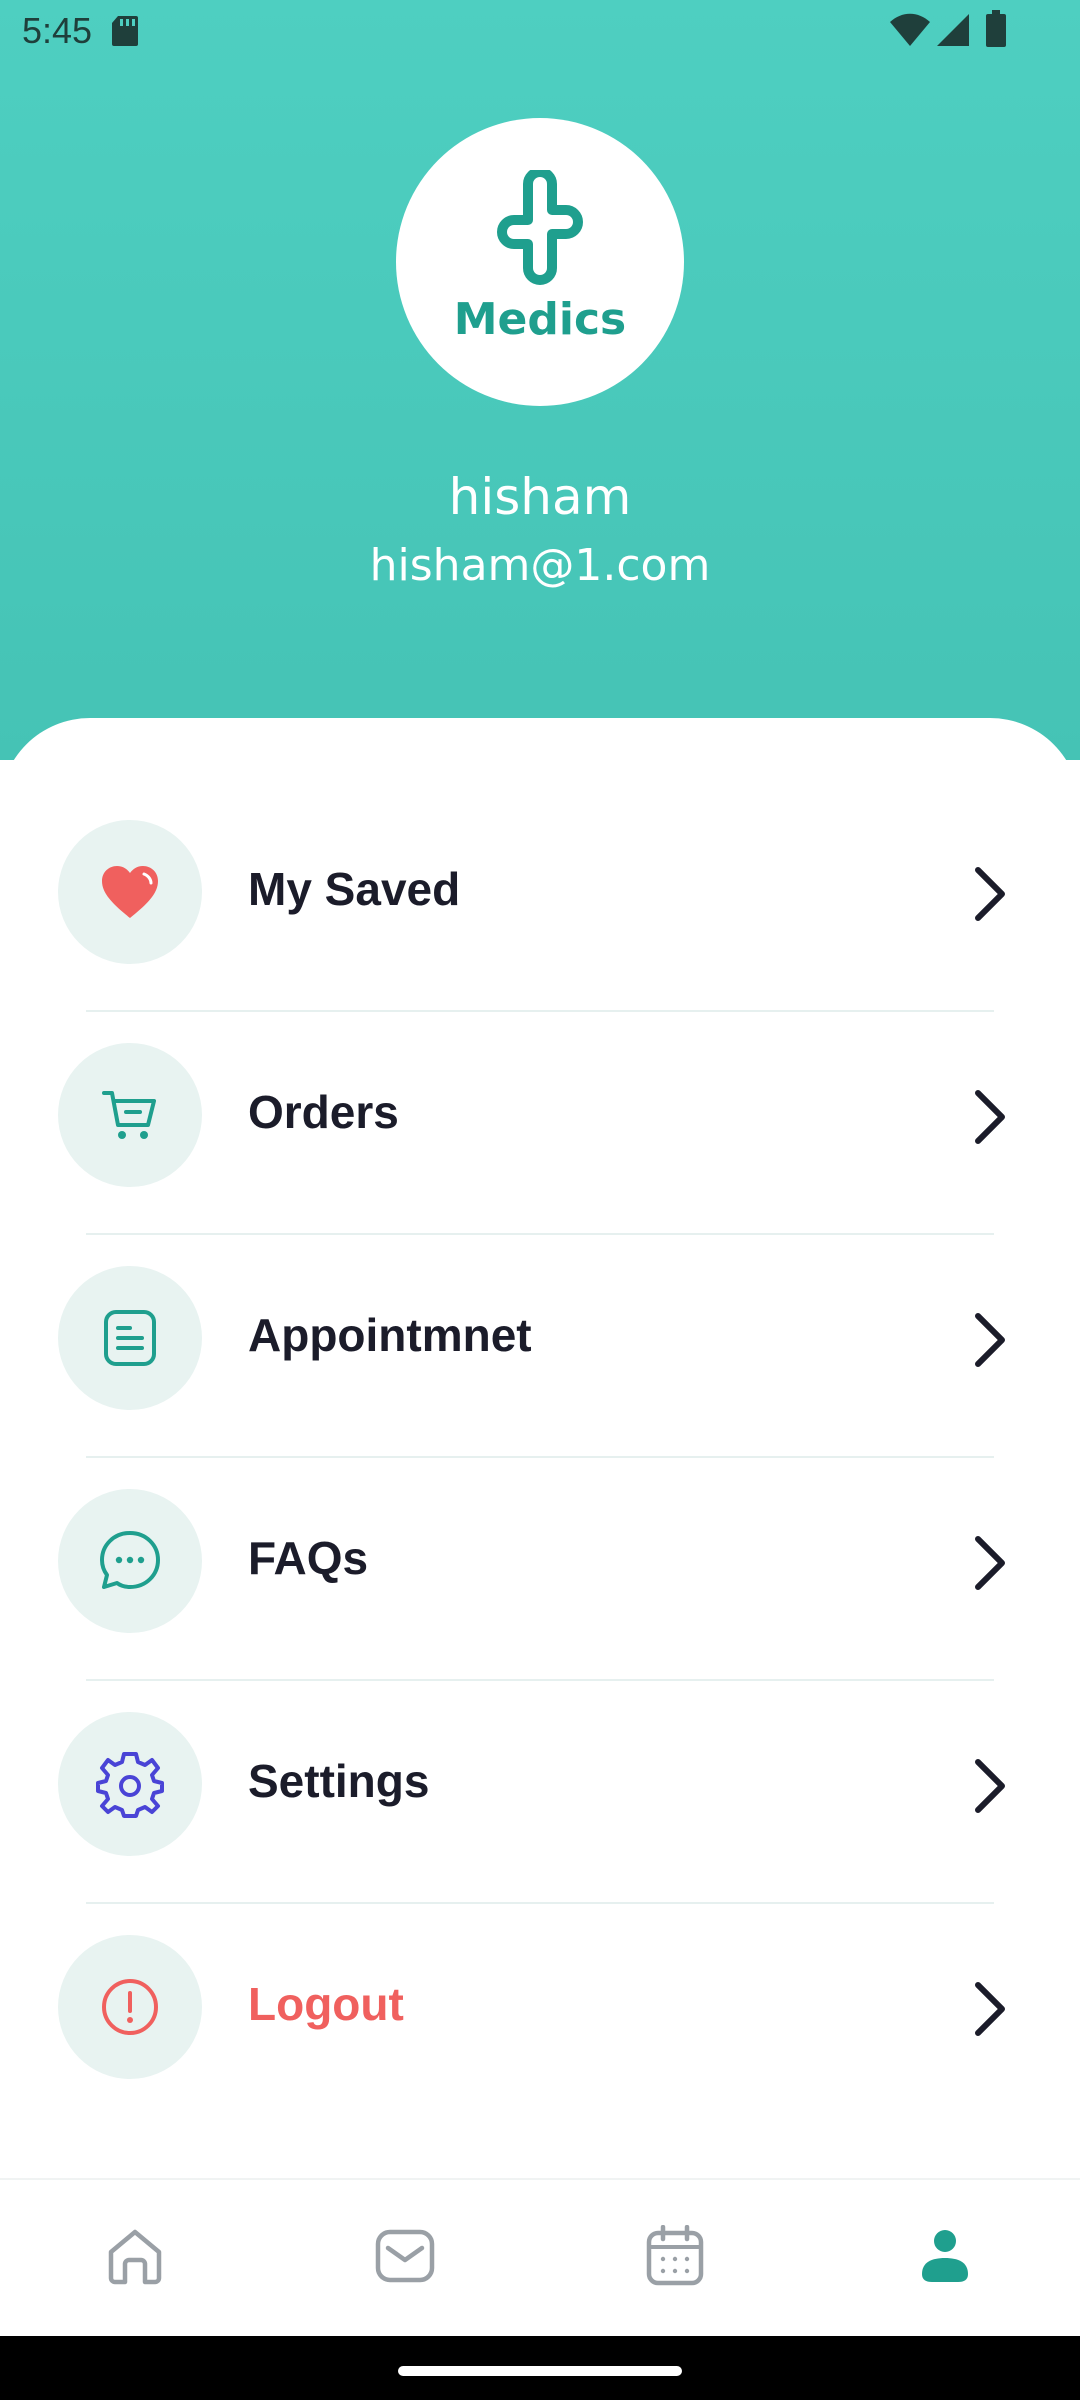 Image resolution: width=1080 pixels, height=2400 pixels. I want to click on home-icon, so click(135, 2258).